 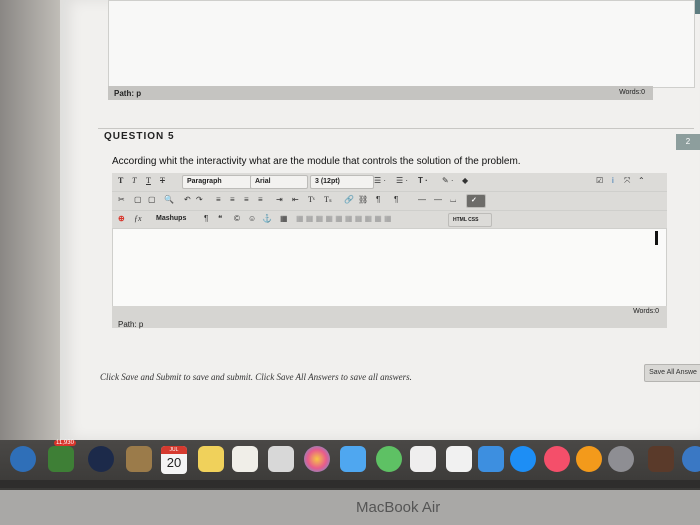 What do you see at coordinates (363, 199) in the screenshot?
I see `unlink-icon: ⛓` at bounding box center [363, 199].